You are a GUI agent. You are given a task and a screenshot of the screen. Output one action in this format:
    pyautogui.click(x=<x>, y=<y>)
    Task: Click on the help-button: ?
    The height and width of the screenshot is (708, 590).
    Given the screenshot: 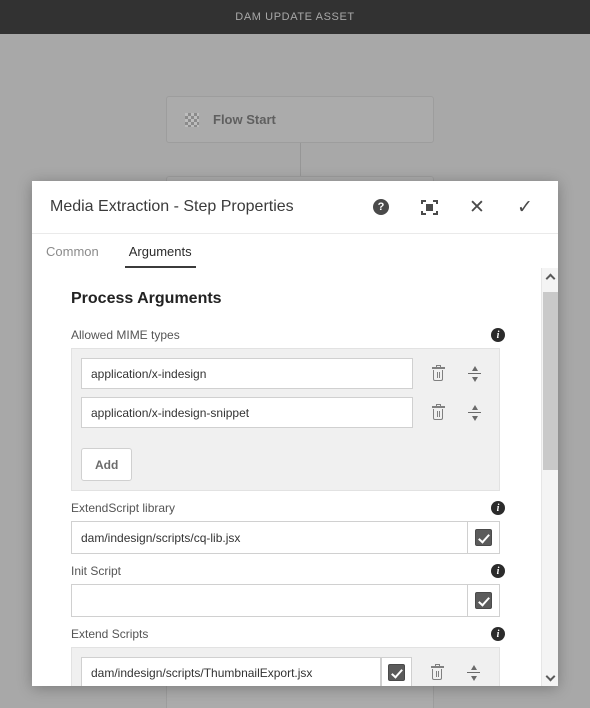 What is the action you would take?
    pyautogui.click(x=381, y=207)
    